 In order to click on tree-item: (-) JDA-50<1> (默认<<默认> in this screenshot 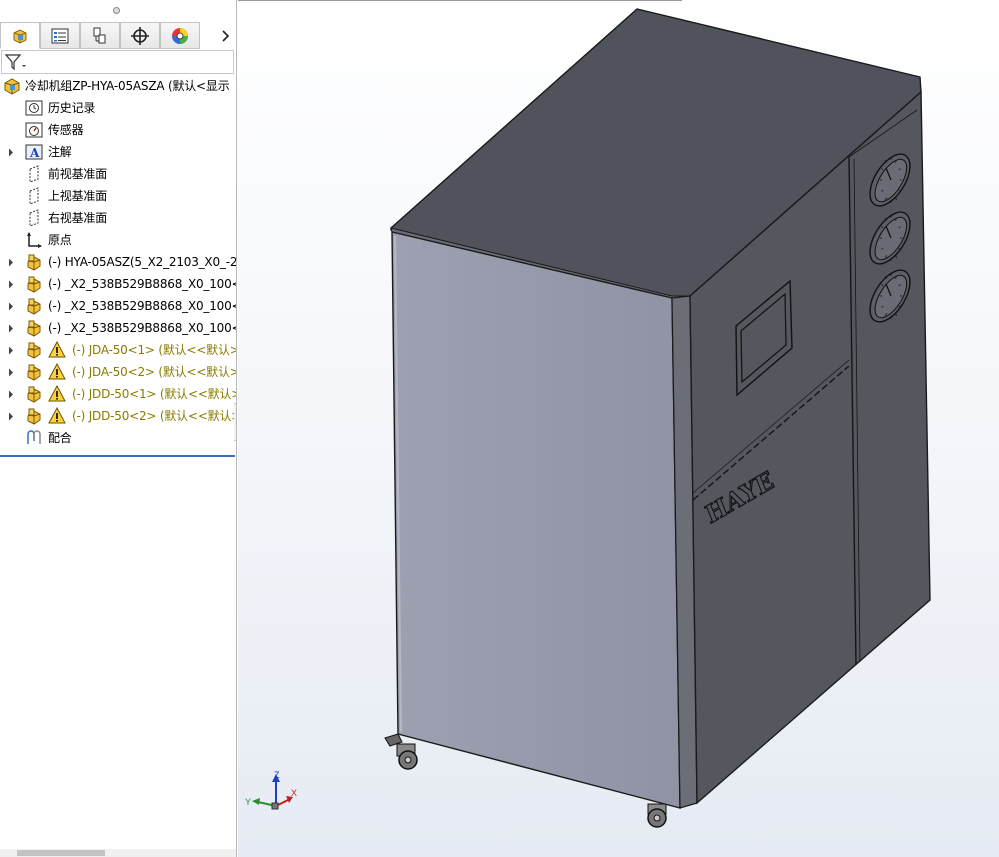, I will do `click(118, 350)`.